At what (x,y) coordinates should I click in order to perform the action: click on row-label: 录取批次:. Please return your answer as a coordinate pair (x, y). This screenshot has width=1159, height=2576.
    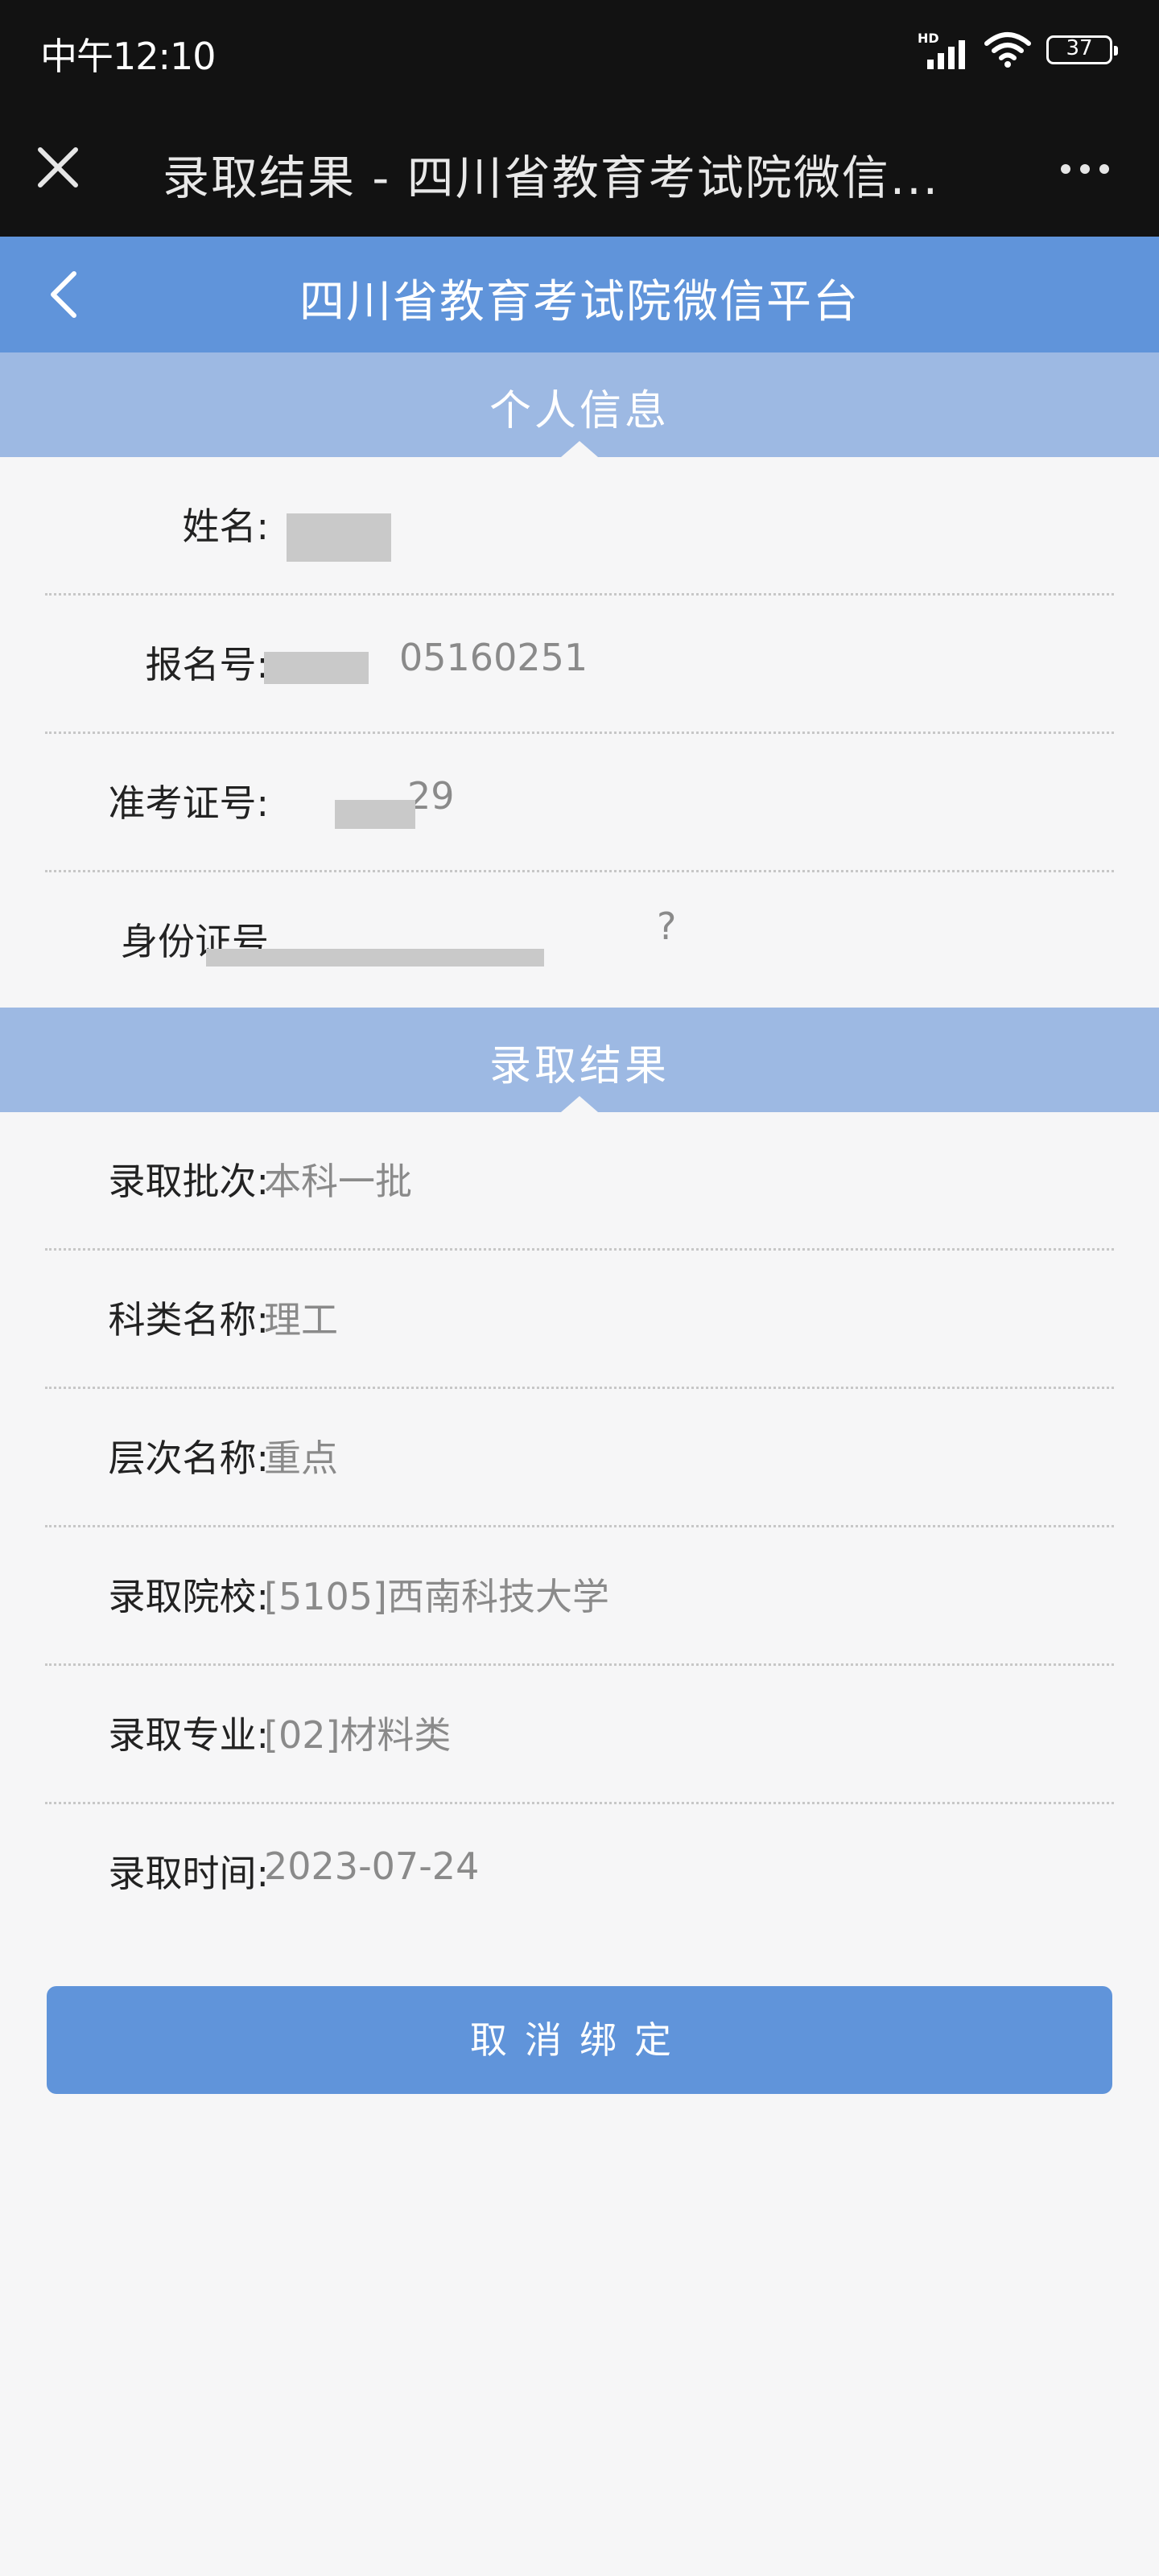
    Looking at the image, I should click on (189, 1181).